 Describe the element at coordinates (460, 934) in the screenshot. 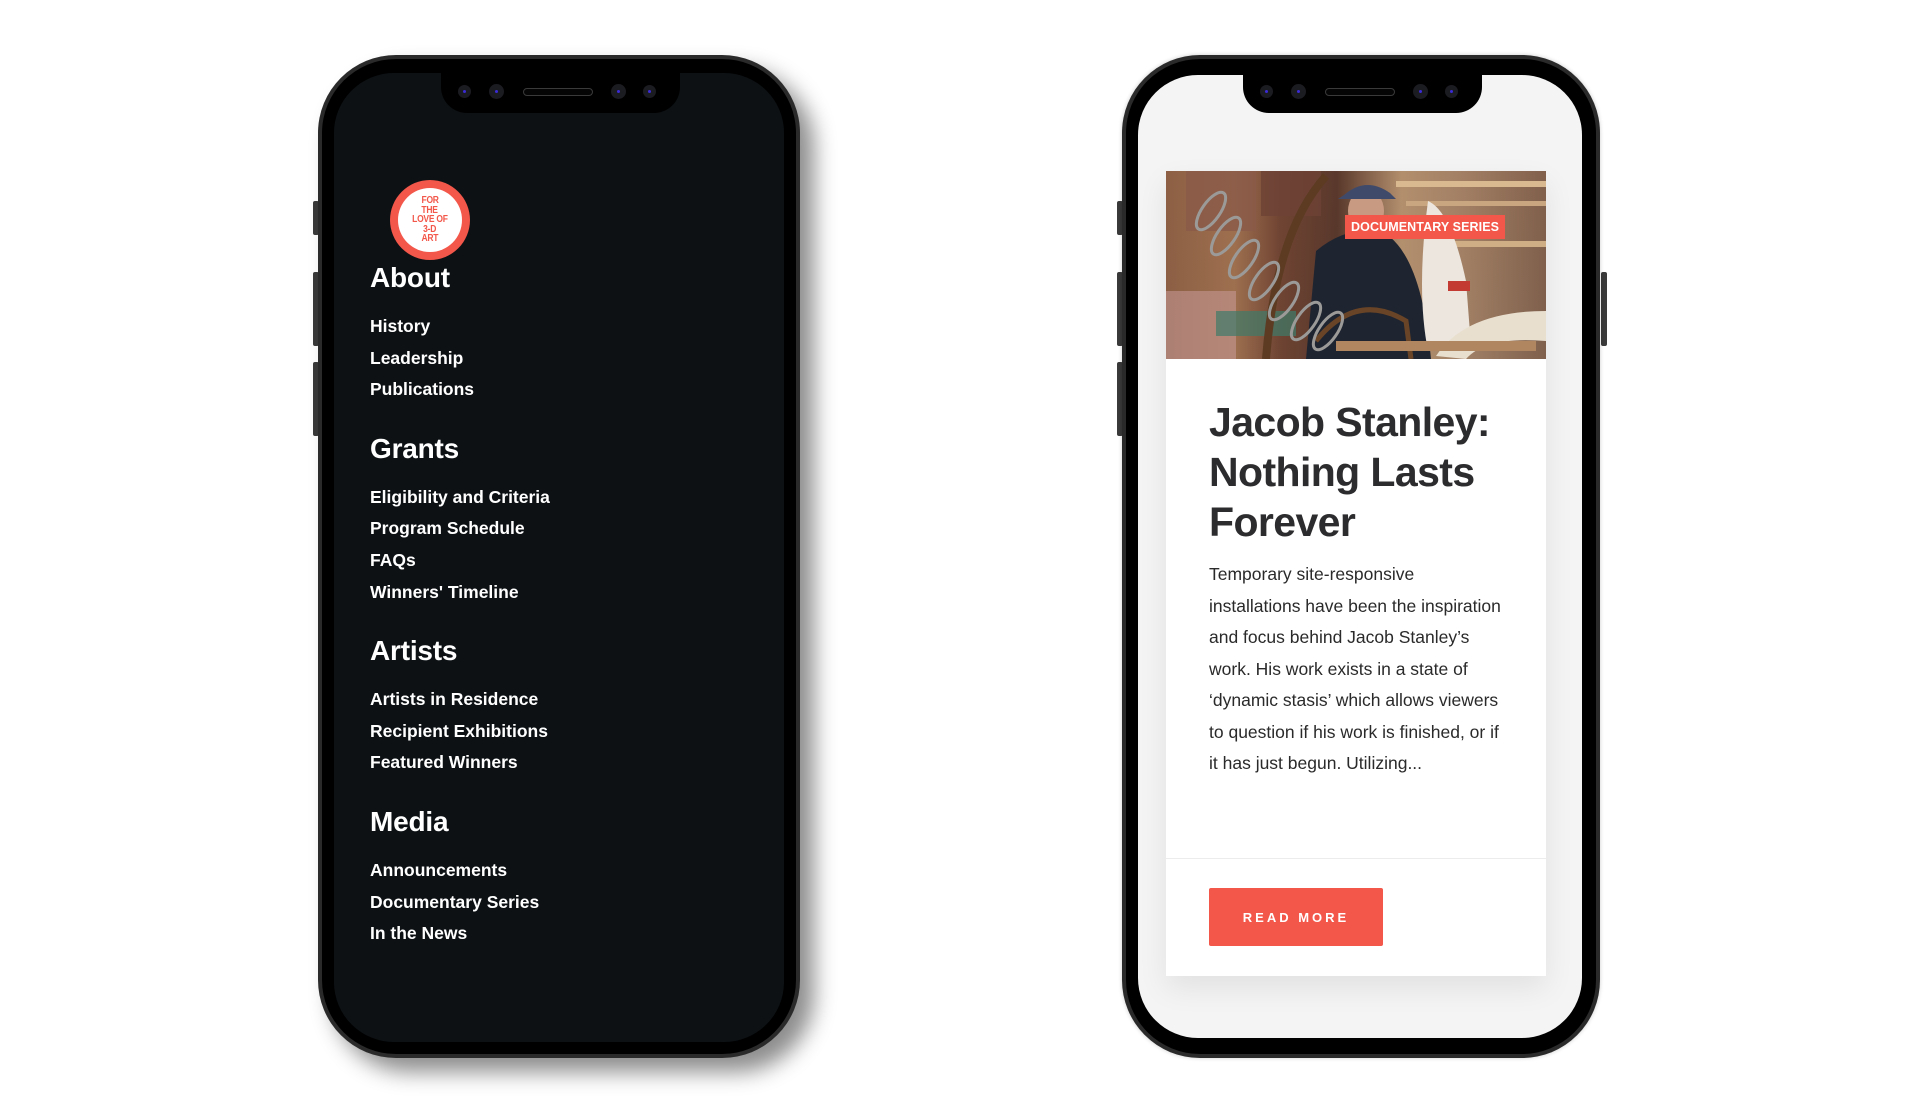

I see `menu-item-in-the-news: In the News` at that location.